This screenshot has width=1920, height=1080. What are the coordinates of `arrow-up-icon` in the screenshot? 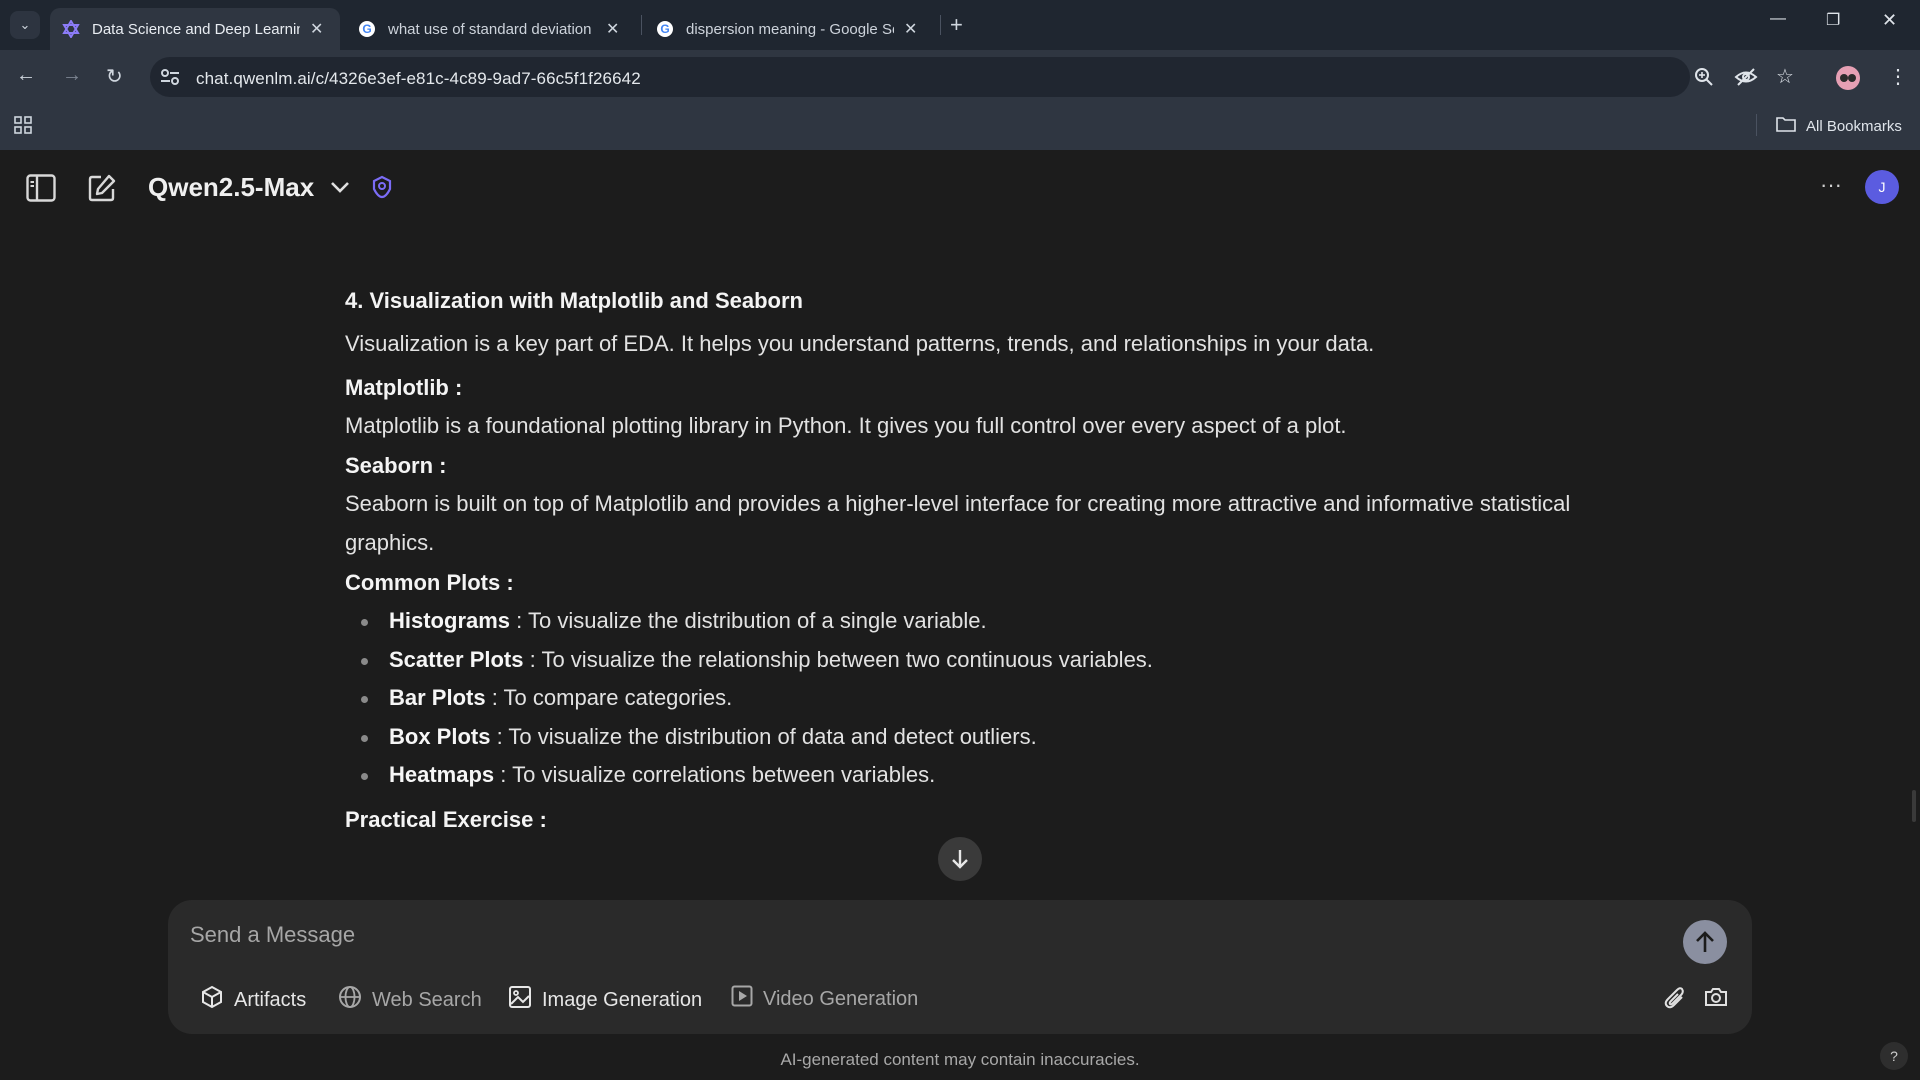 It's located at (1705, 941).